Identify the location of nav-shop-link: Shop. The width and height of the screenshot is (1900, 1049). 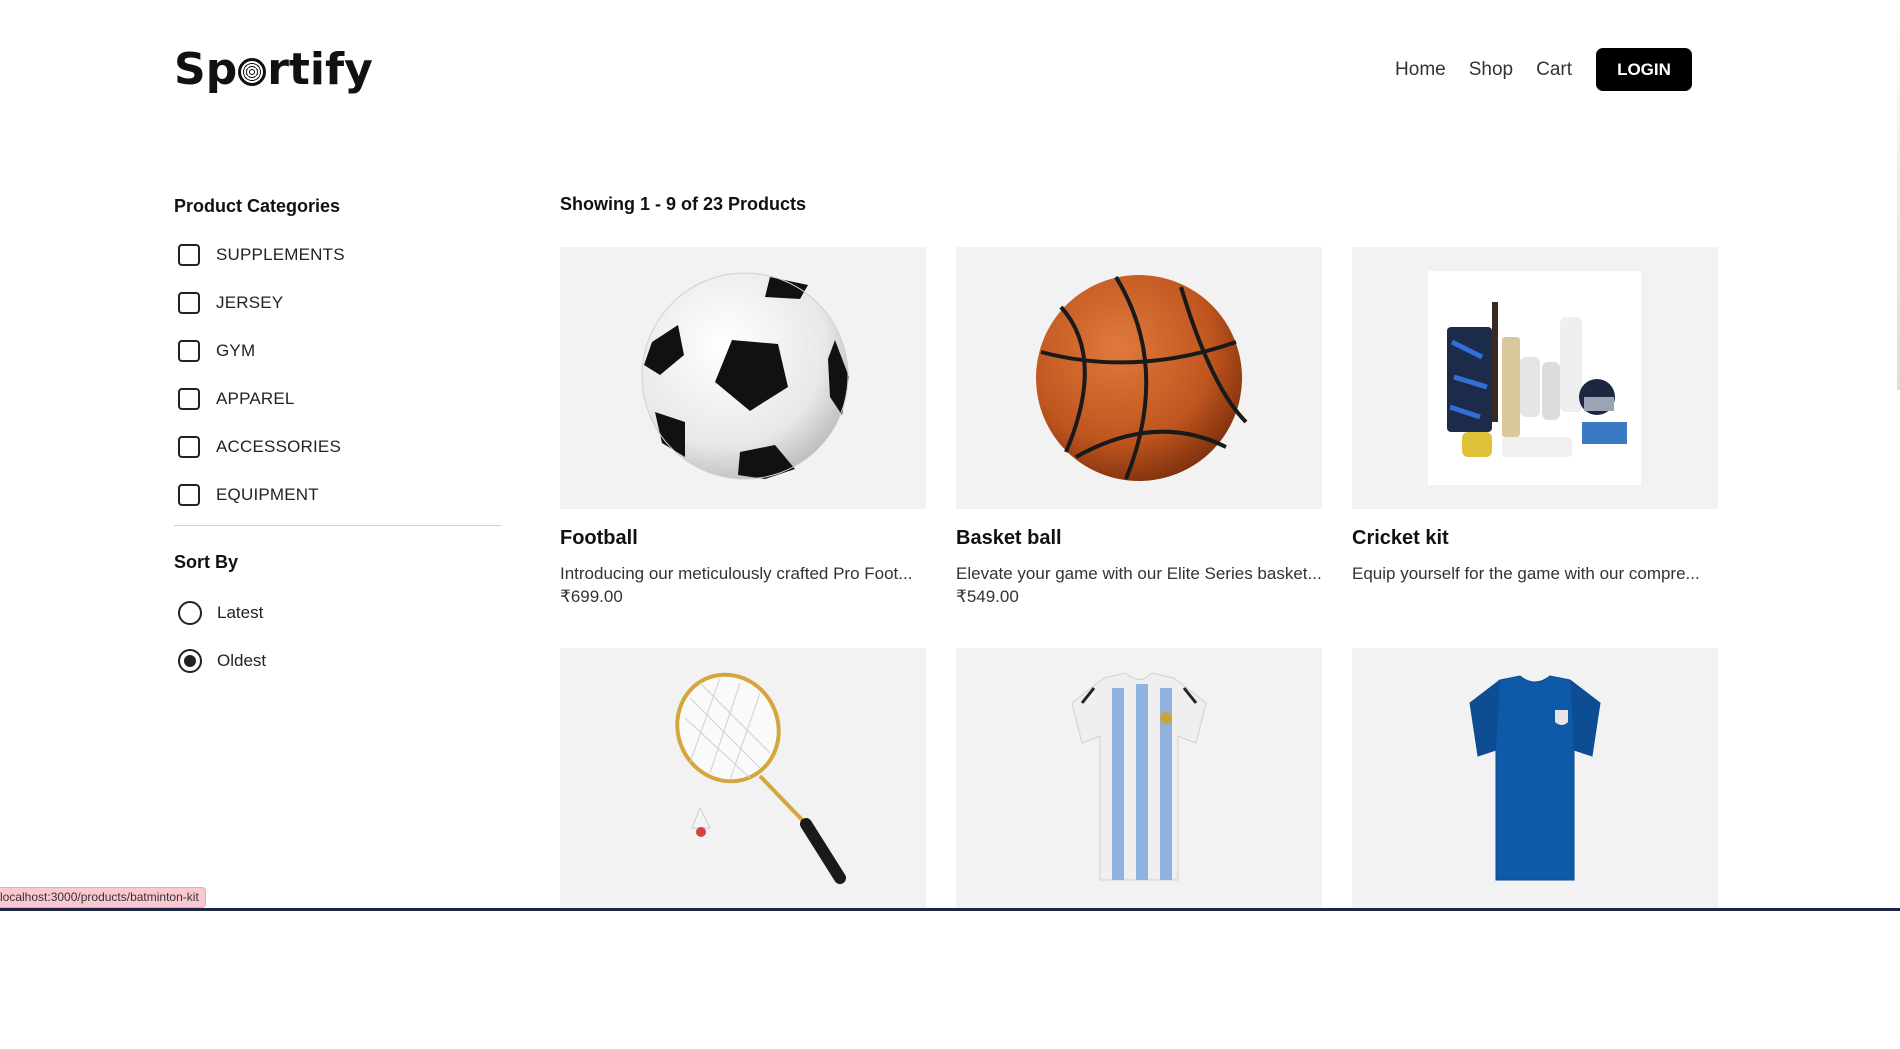
(1491, 70).